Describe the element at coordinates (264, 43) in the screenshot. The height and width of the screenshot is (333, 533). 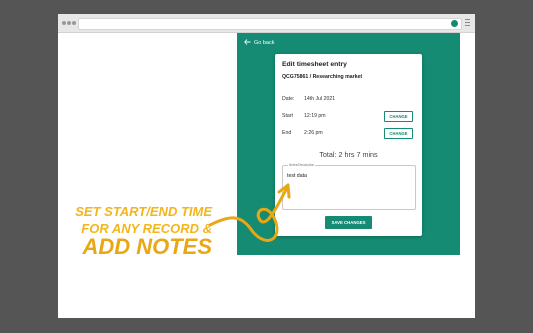
I see `go-back-label: Go back` at that location.